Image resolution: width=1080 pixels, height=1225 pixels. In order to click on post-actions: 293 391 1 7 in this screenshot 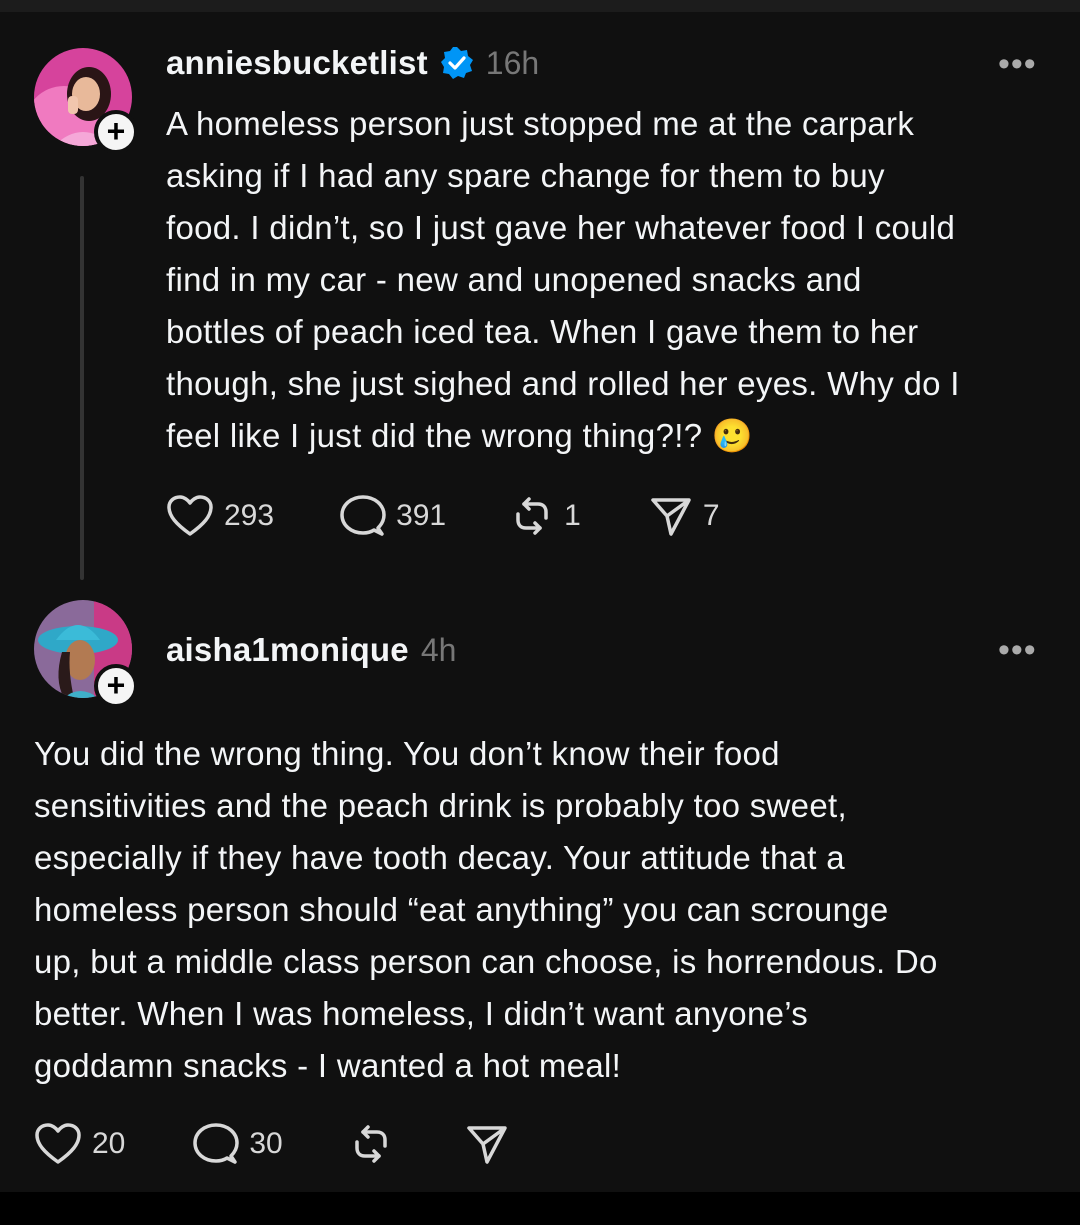, I will do `click(443, 516)`.